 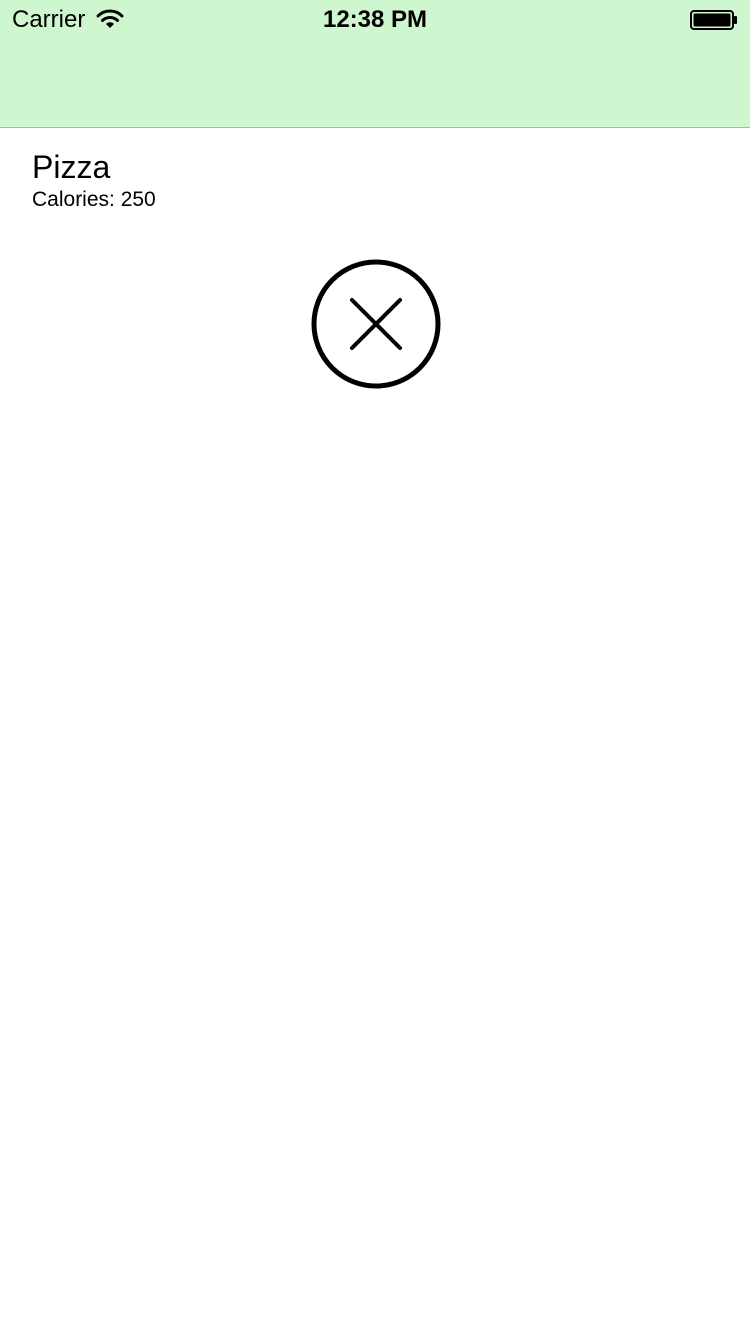 I want to click on clock-time: 12:38 PM, so click(x=375, y=19).